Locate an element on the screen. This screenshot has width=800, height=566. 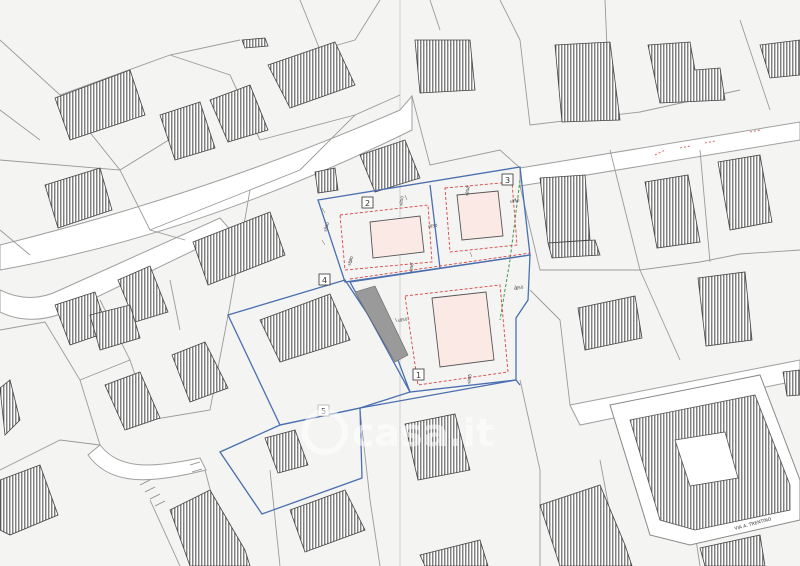
lot-label-4: 4 is located at coordinates (324, 279).